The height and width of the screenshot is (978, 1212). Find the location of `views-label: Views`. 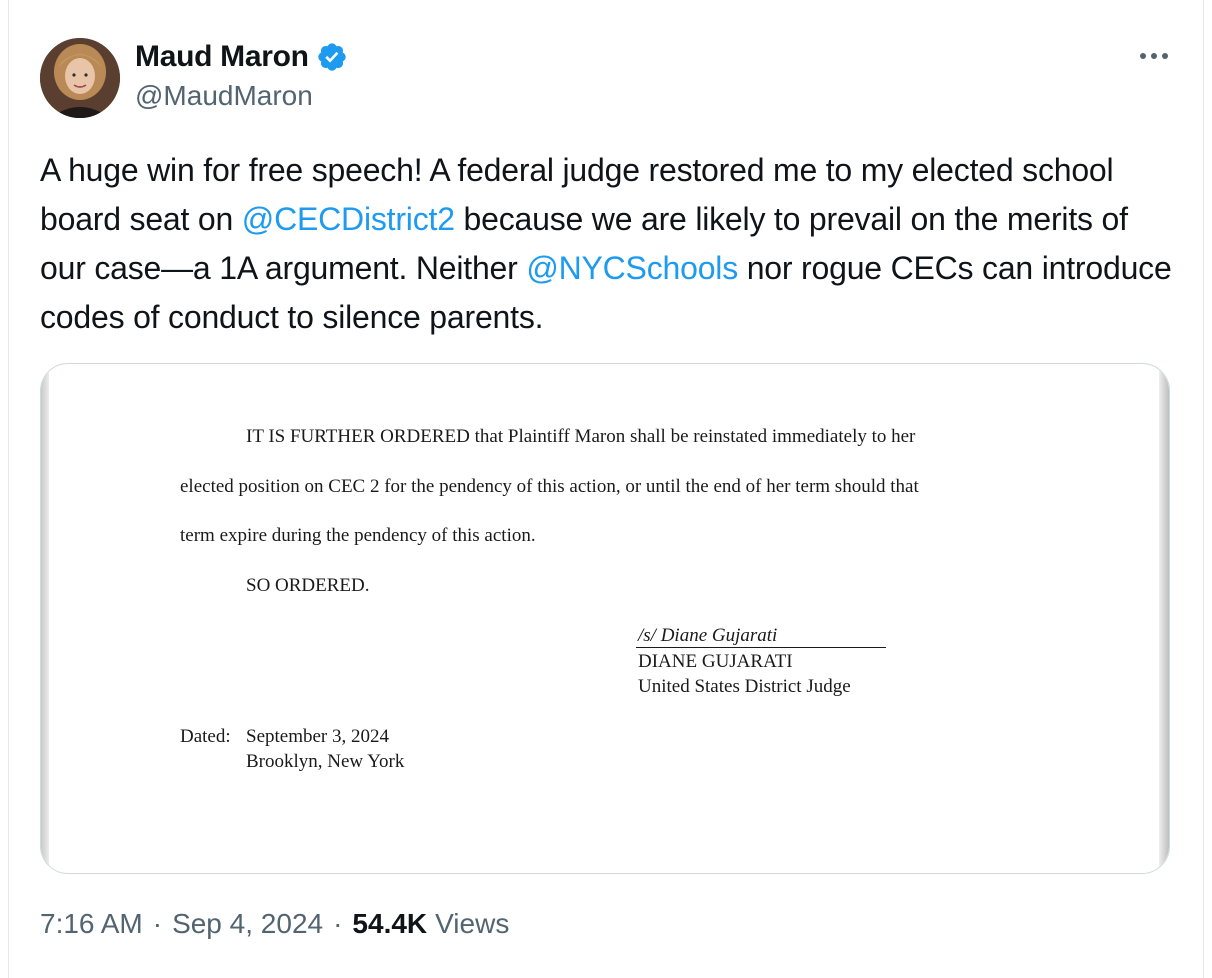

views-label: Views is located at coordinates (472, 923).